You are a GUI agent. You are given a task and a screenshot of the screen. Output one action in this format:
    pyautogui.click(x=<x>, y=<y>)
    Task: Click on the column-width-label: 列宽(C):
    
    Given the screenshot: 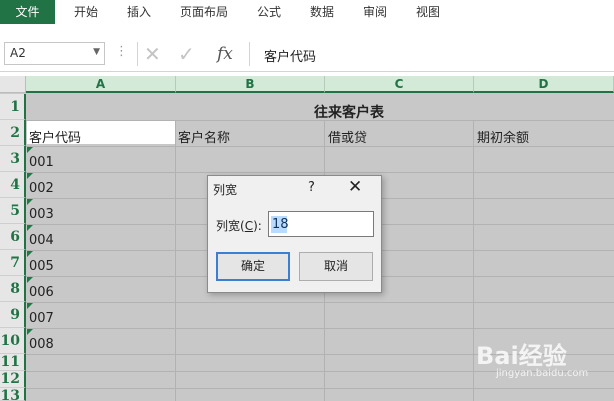 What is the action you would take?
    pyautogui.click(x=239, y=225)
    